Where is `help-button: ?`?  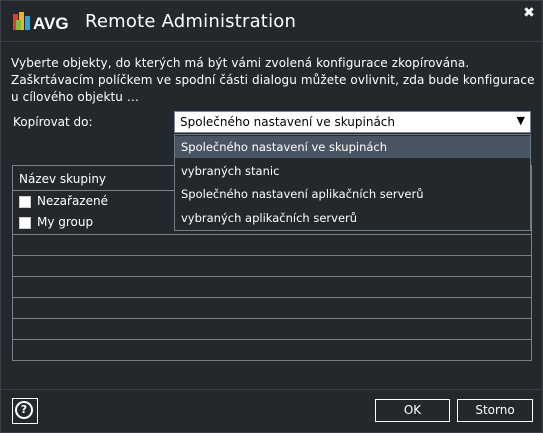
help-button: ? is located at coordinates (25, 411).